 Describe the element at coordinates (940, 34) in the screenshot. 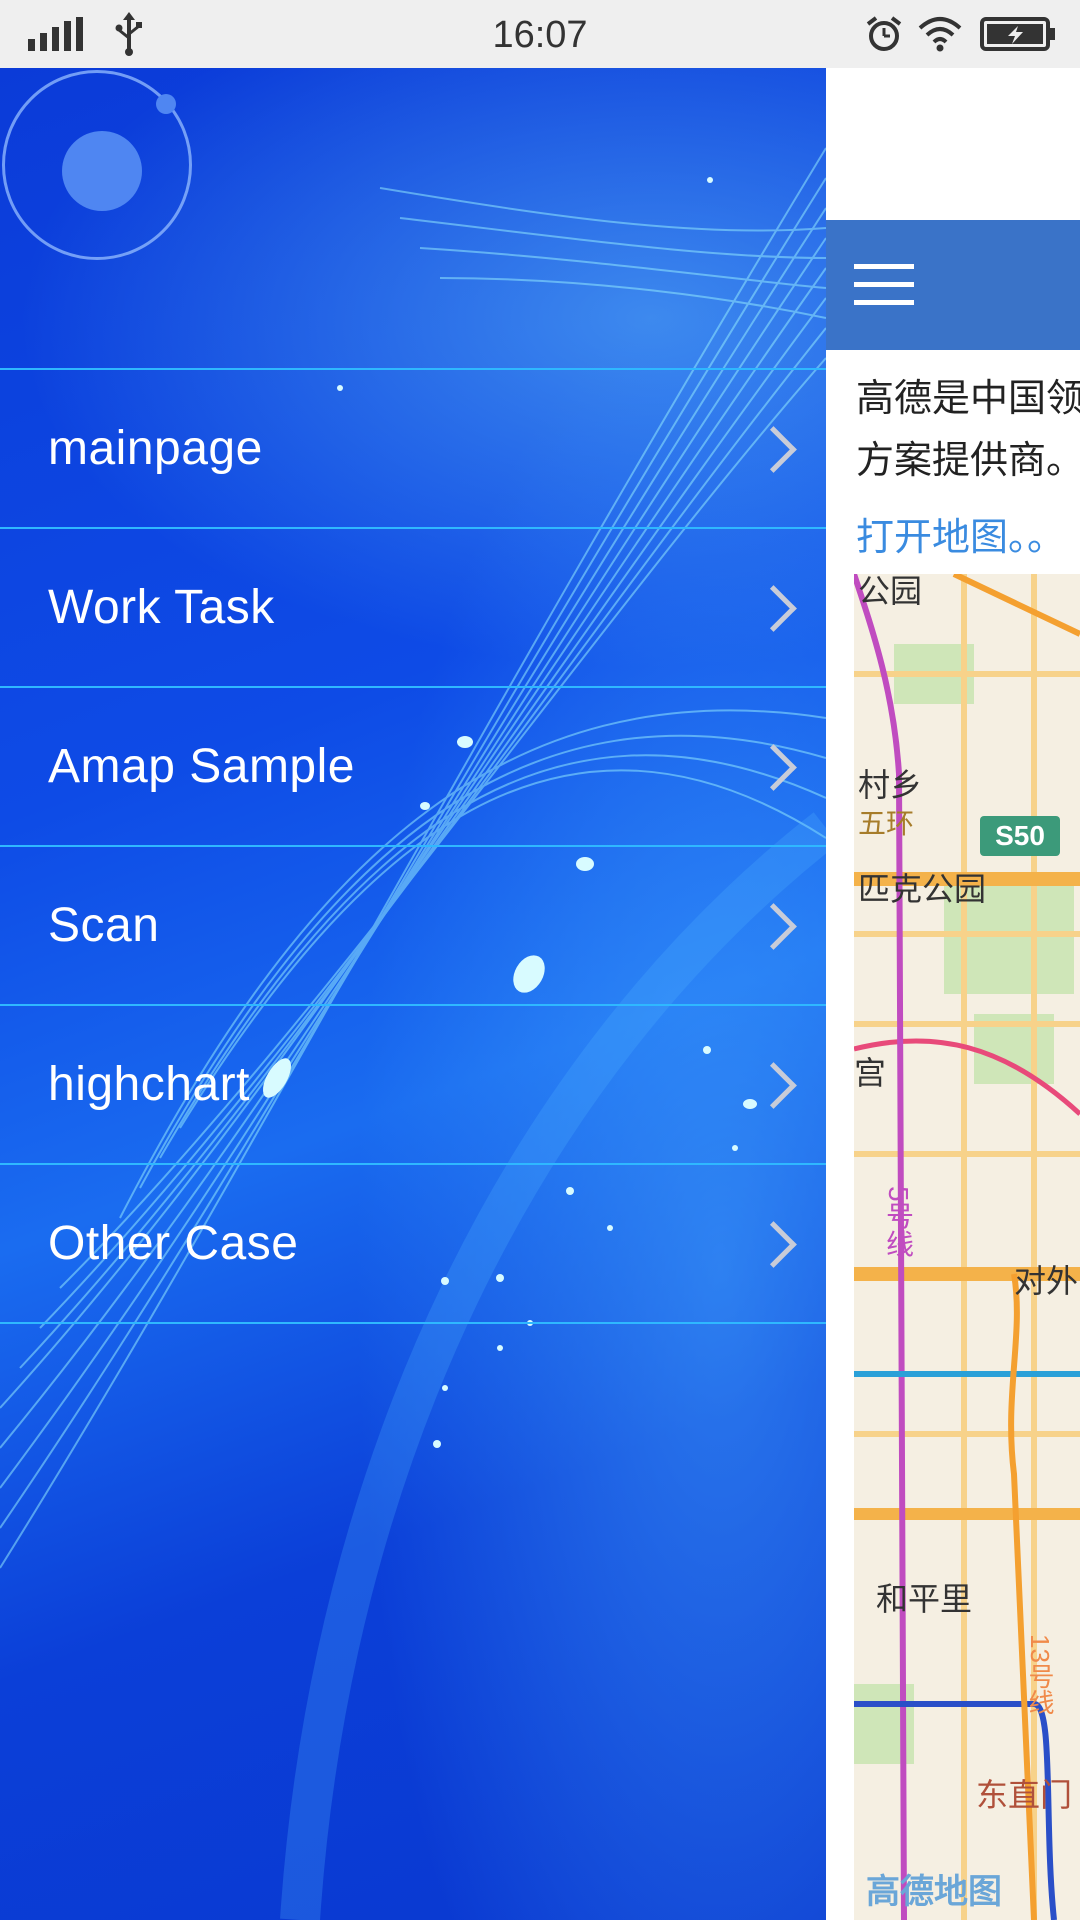

I see `wifi-icon` at that location.